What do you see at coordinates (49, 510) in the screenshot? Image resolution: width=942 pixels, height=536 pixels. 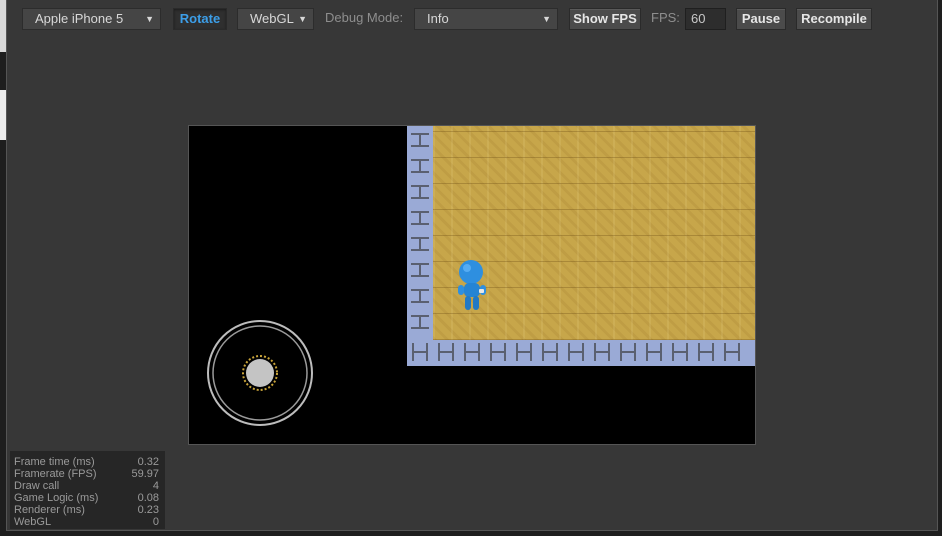 I see `stat-label: Renderer (ms)` at bounding box center [49, 510].